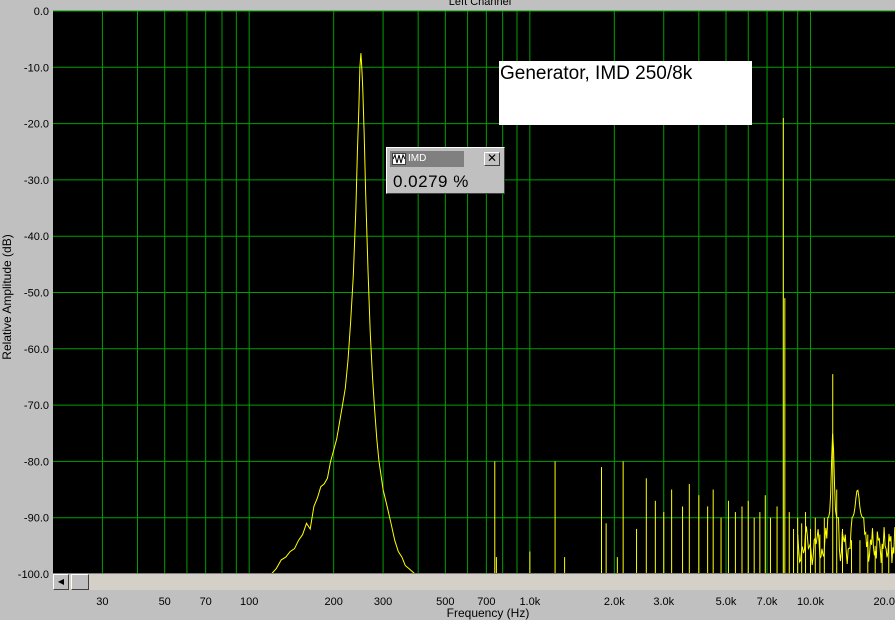 This screenshot has width=895, height=620. What do you see at coordinates (726, 602) in the screenshot?
I see `x-tick-label: 5.0k` at bounding box center [726, 602].